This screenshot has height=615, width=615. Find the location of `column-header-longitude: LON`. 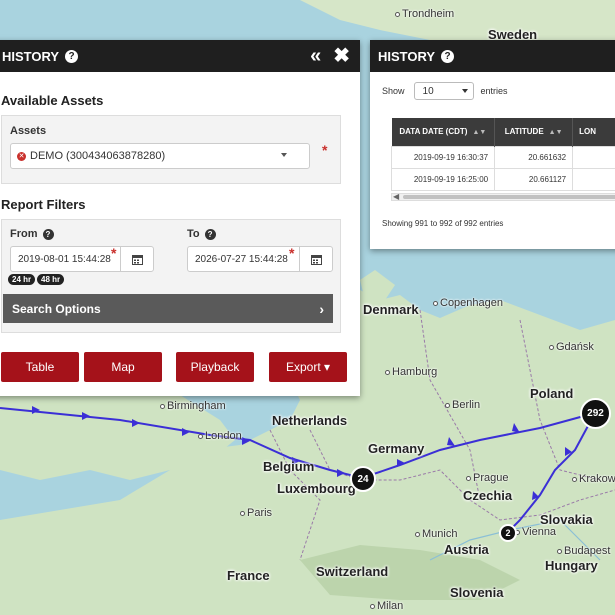

column-header-longitude: LON is located at coordinates (593, 132).